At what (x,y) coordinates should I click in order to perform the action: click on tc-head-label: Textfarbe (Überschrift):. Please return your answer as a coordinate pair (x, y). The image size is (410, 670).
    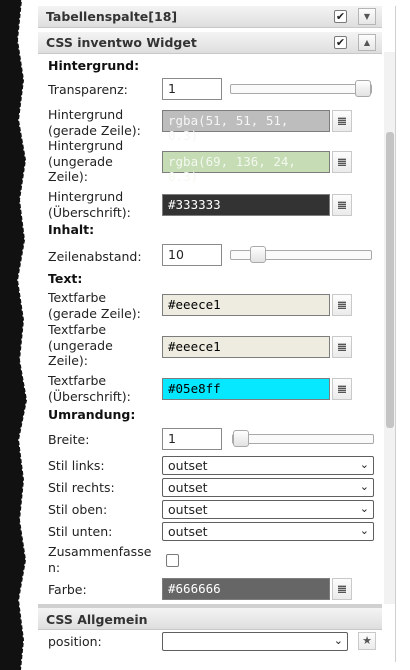
    Looking at the image, I should click on (89, 388).